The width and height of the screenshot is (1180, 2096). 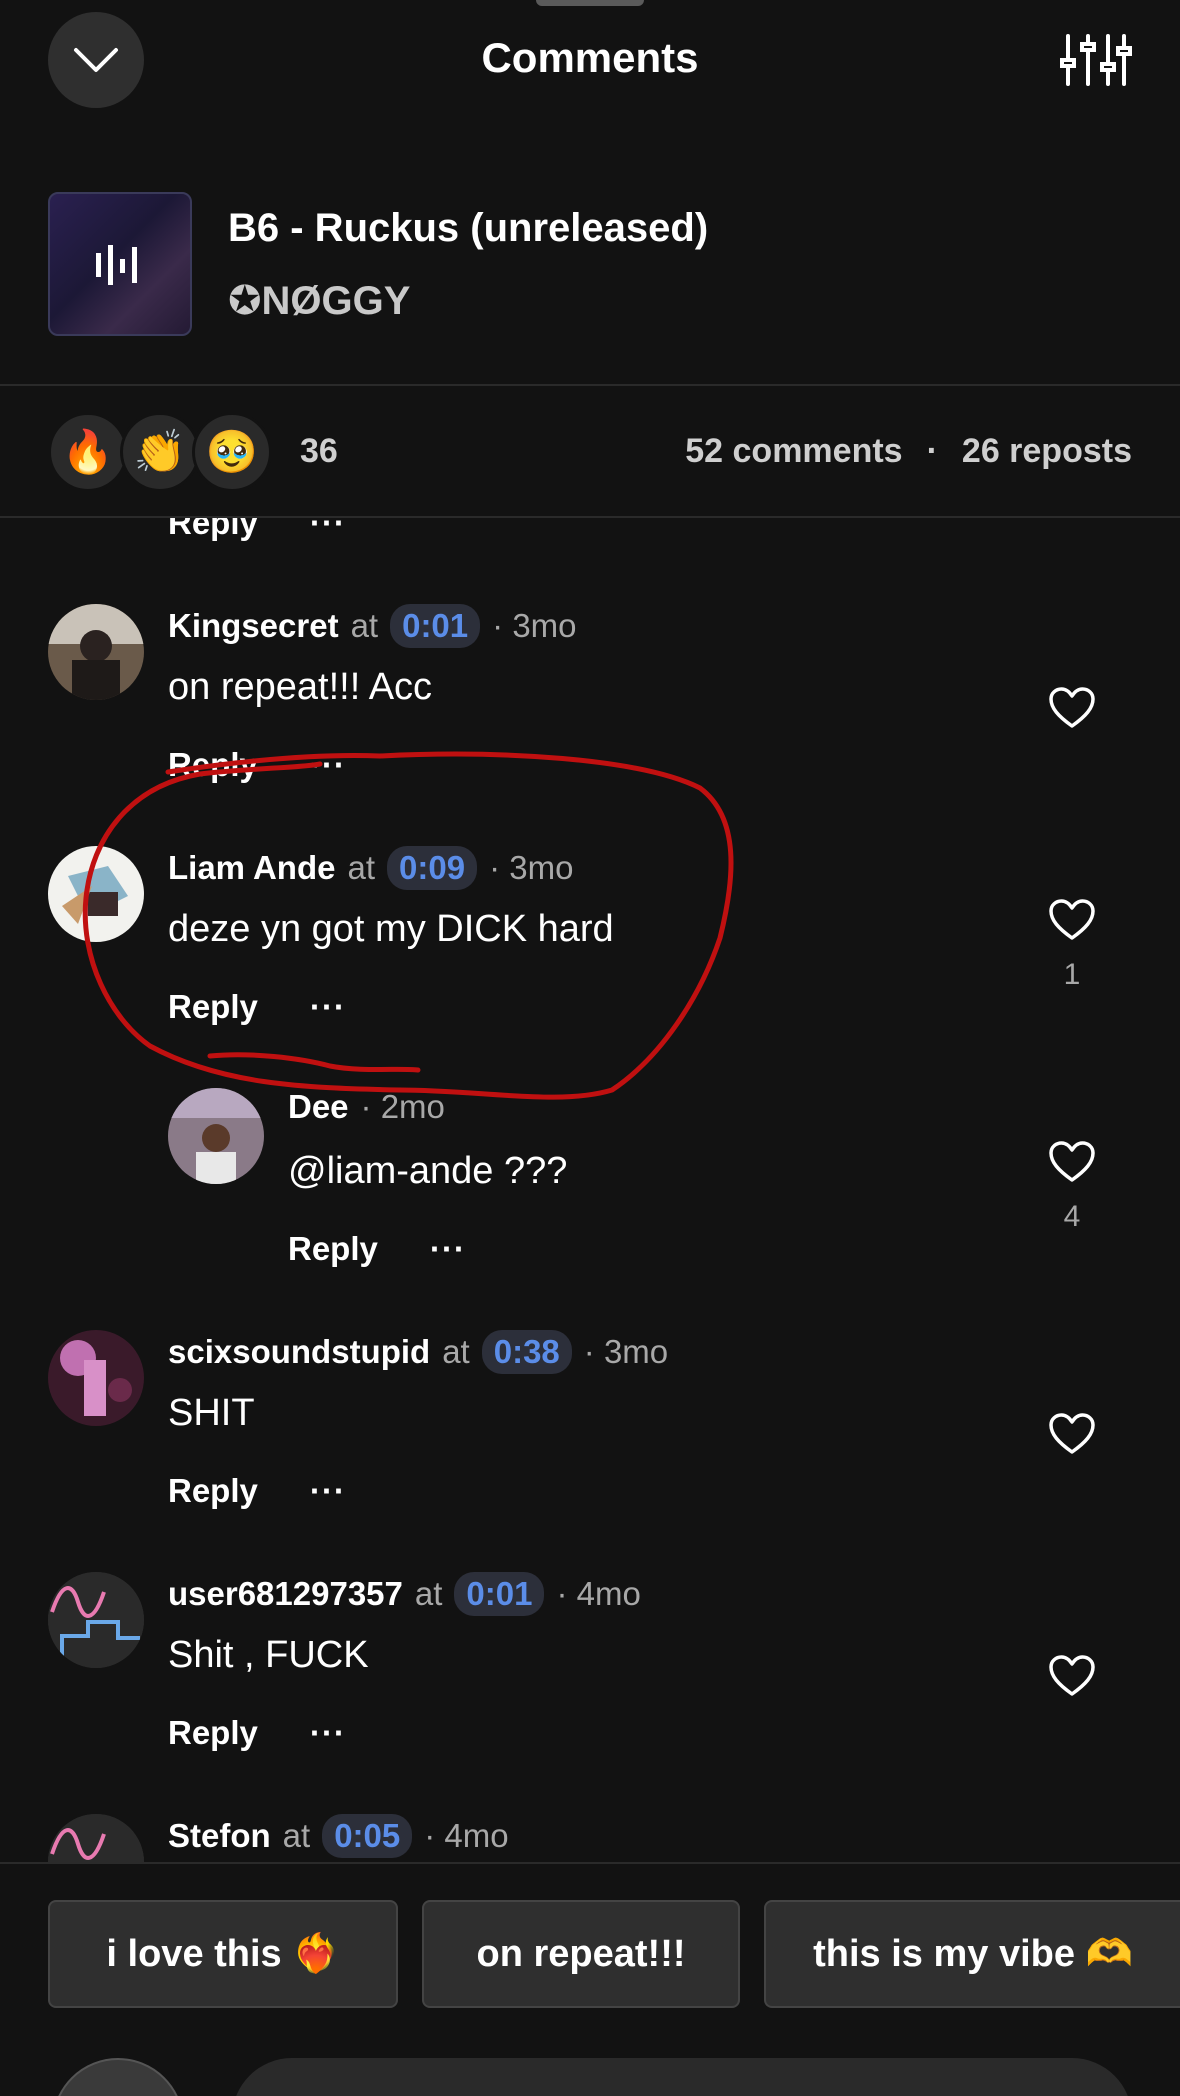 What do you see at coordinates (253, 626) in the screenshot?
I see `comment-username: Kingsecret` at bounding box center [253, 626].